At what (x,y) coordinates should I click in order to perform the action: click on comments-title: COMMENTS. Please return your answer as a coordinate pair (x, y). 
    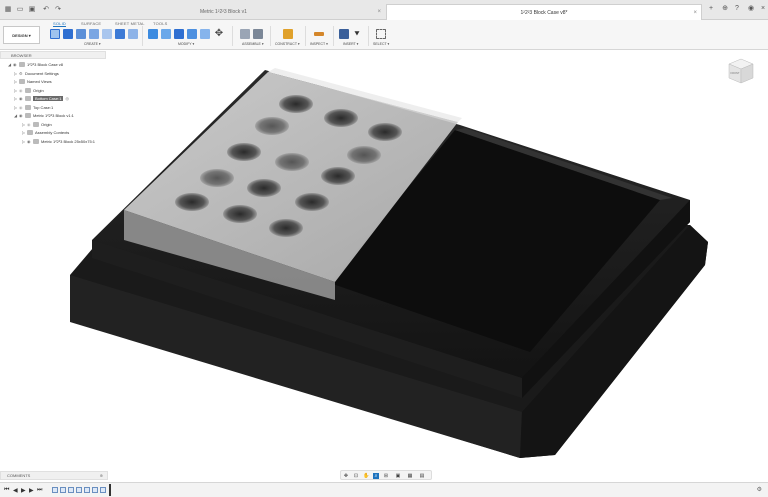
    Looking at the image, I should click on (19, 475).